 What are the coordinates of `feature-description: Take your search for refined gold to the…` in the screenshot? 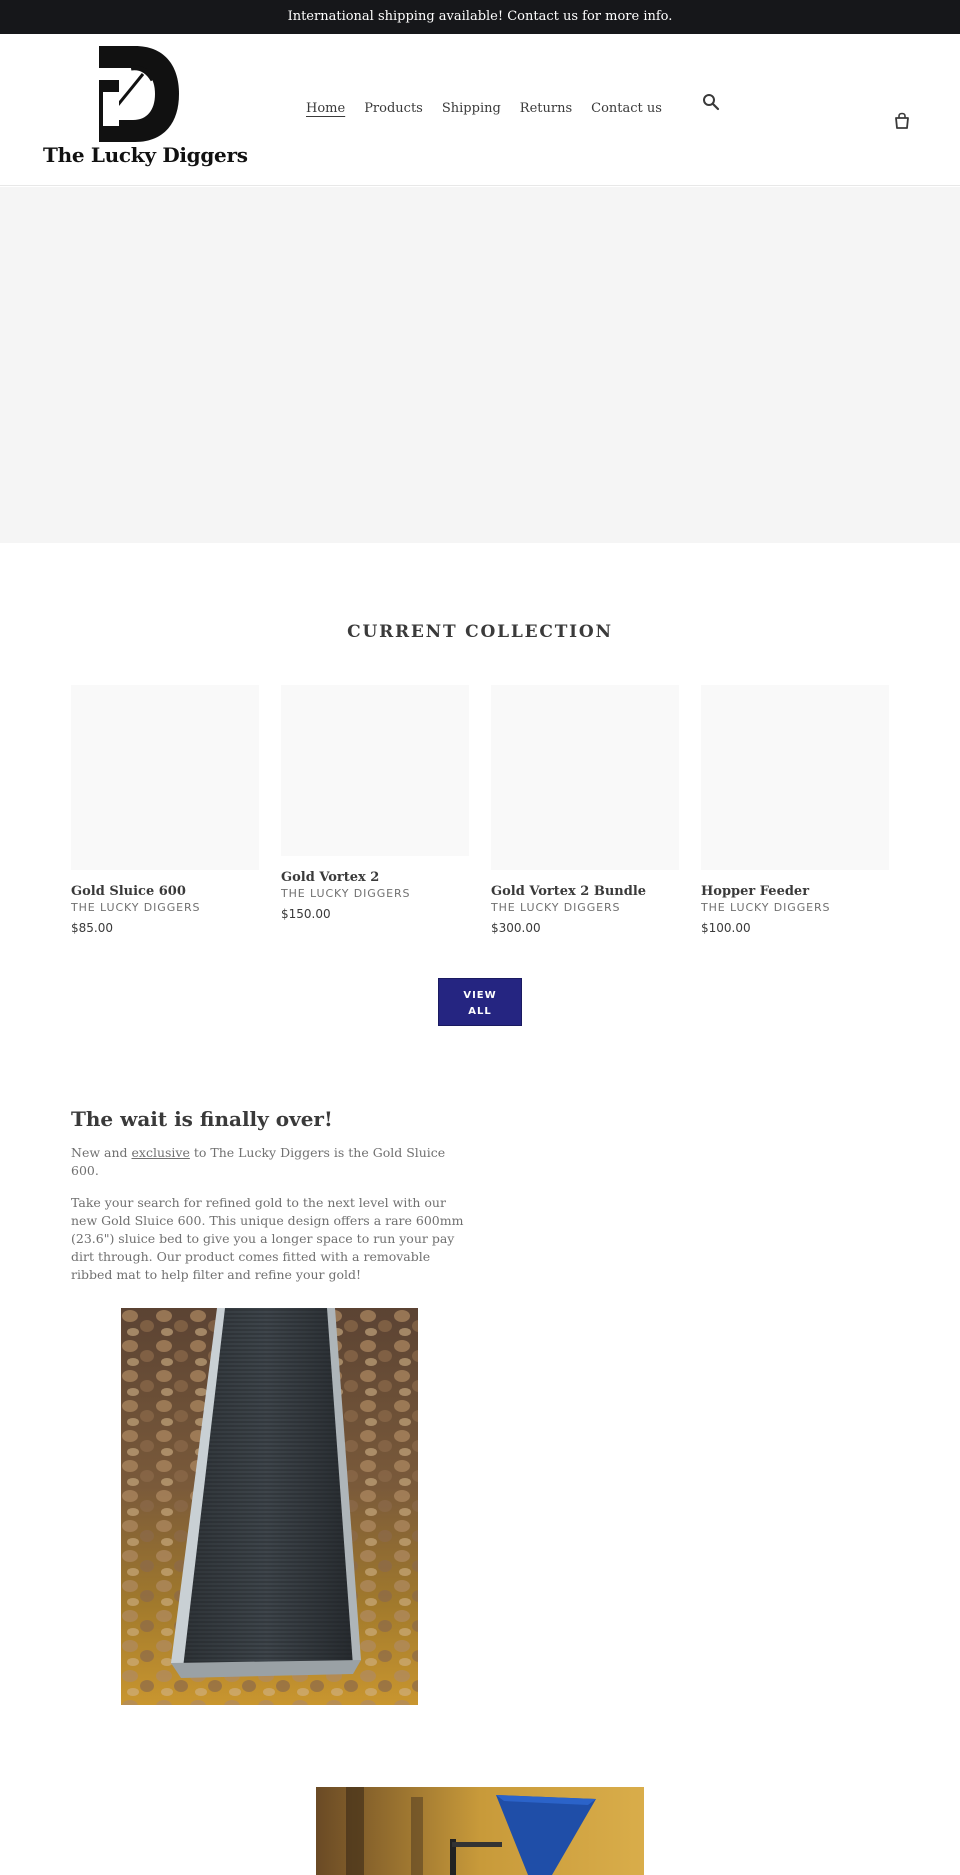 It's located at (267, 1238).